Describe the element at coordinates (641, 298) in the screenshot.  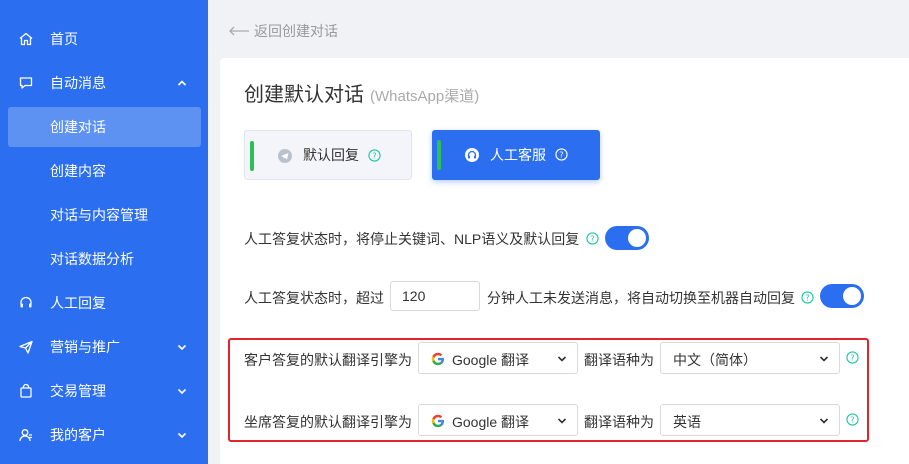
I see `timeout-suffix-text: 分钟人工未发送消息，将自动切换至机器自动回复` at that location.